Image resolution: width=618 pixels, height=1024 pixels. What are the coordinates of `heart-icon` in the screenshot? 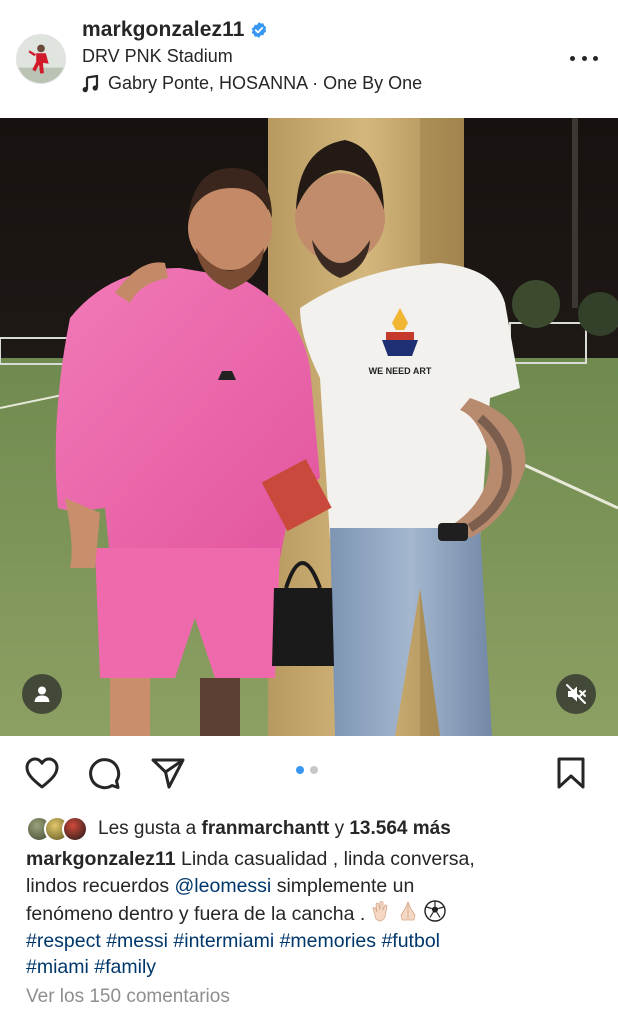 It's located at (42, 773).